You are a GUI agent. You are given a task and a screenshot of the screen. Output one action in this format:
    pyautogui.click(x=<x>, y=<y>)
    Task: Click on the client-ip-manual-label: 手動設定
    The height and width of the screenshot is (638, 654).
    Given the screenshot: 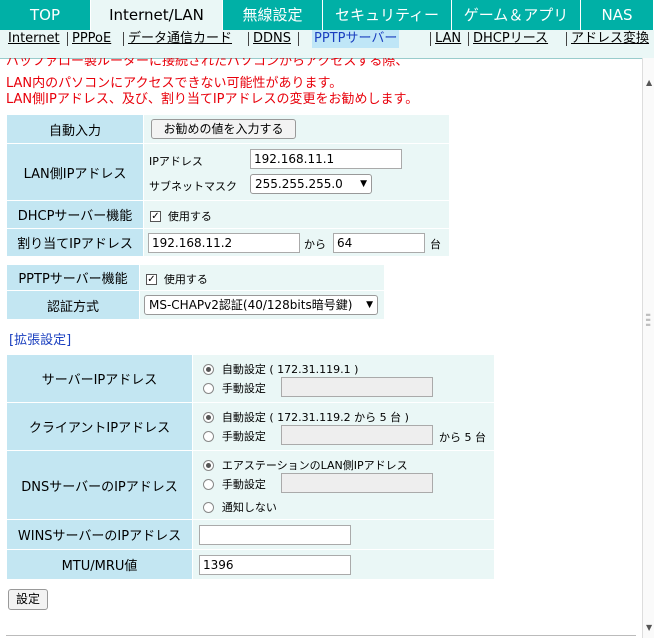 What is the action you would take?
    pyautogui.click(x=243, y=436)
    